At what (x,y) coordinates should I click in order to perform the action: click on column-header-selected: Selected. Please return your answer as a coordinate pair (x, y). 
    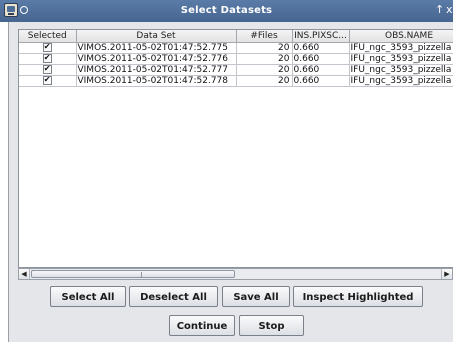
    Looking at the image, I should click on (48, 36).